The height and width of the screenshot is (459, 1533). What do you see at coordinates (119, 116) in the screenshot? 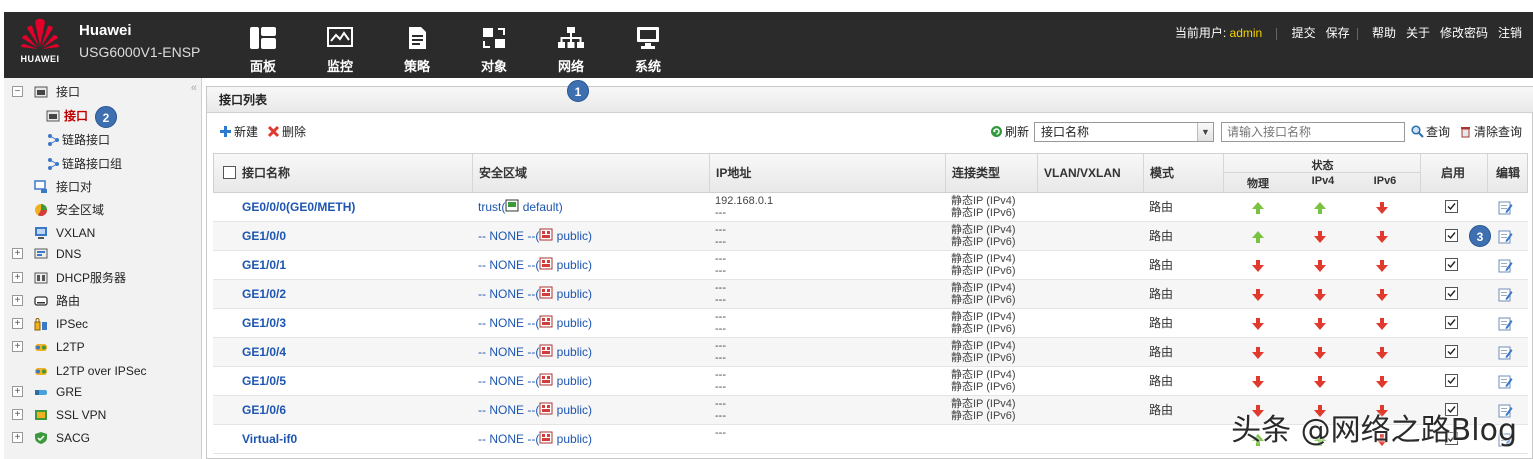
I see `sidebar-item-interface: 接口` at bounding box center [119, 116].